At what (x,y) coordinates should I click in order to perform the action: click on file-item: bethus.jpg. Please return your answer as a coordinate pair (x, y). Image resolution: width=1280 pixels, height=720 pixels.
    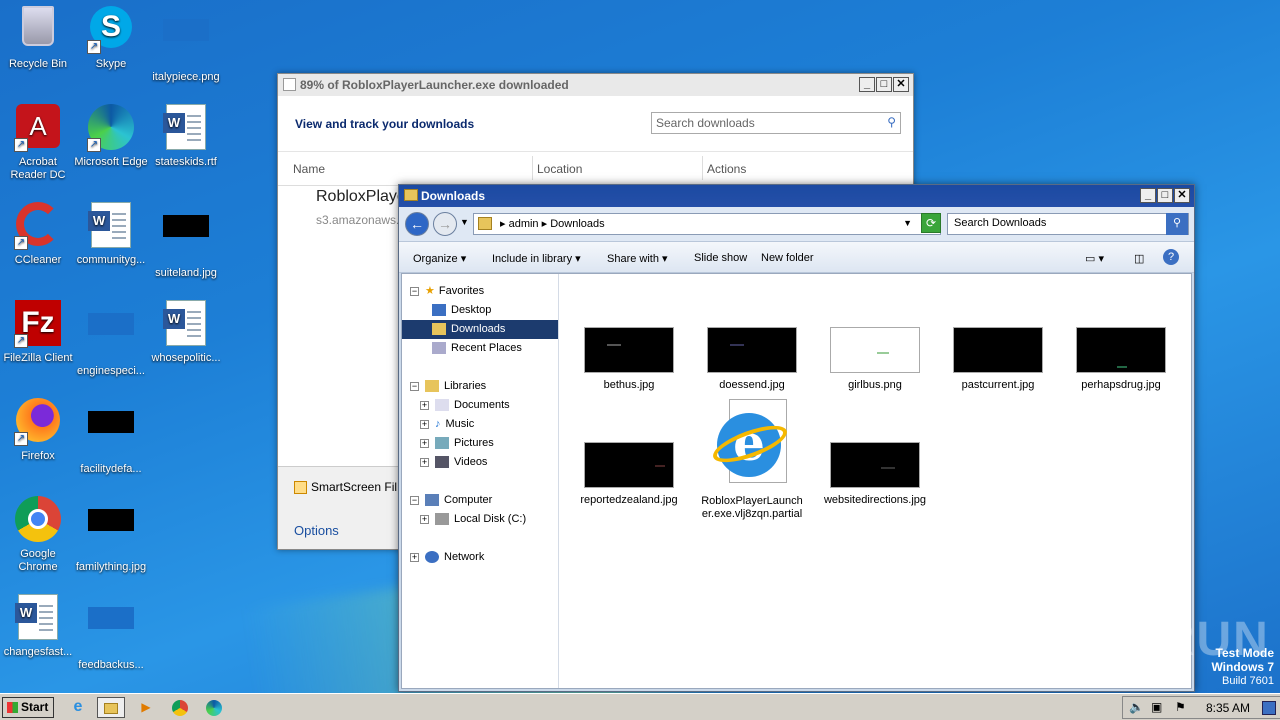
    Looking at the image, I should click on (629, 359).